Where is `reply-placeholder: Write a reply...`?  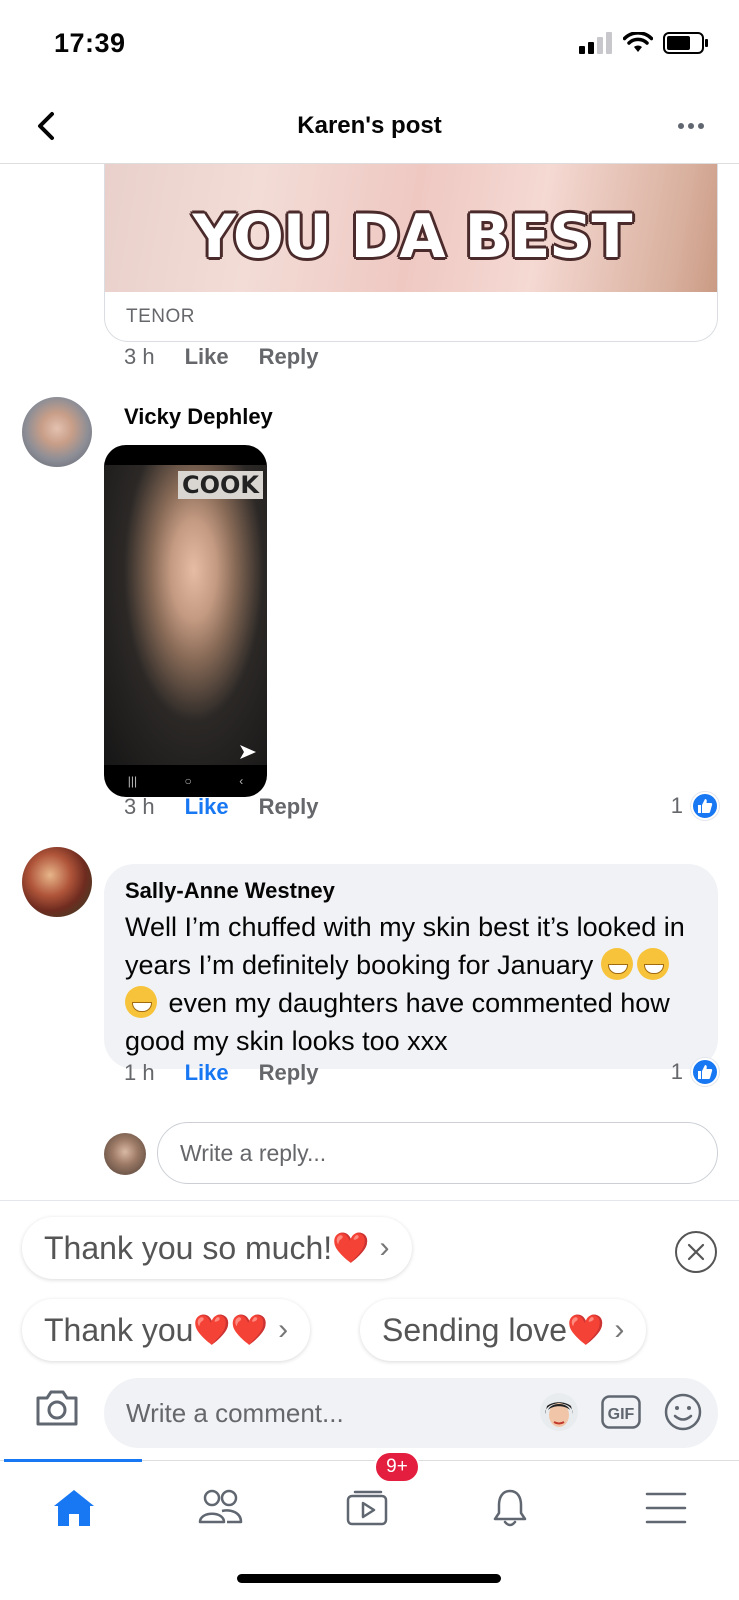
reply-placeholder: Write a reply... is located at coordinates (253, 1152).